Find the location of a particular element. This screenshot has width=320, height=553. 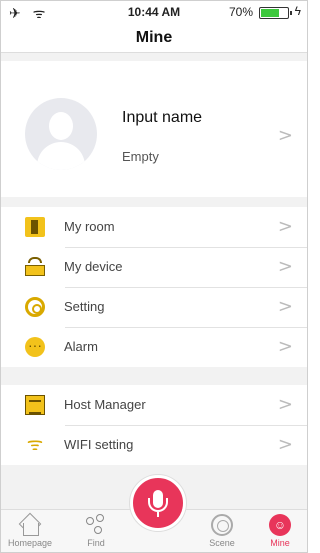

wifi-icon: ᯤ is located at coordinates (35, 444).